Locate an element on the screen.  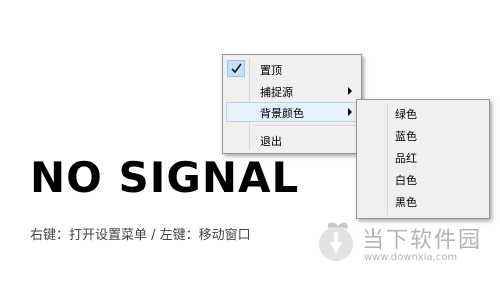
context-menu: 置顶 捕捉源 背景颜色 退出 is located at coordinates (292, 104).